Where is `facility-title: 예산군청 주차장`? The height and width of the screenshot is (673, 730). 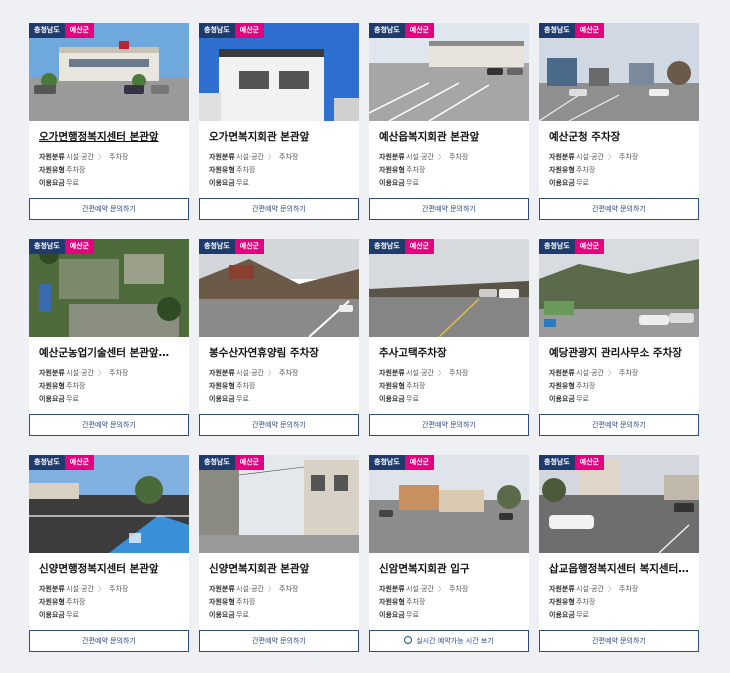 facility-title: 예산군청 주차장 is located at coordinates (620, 137).